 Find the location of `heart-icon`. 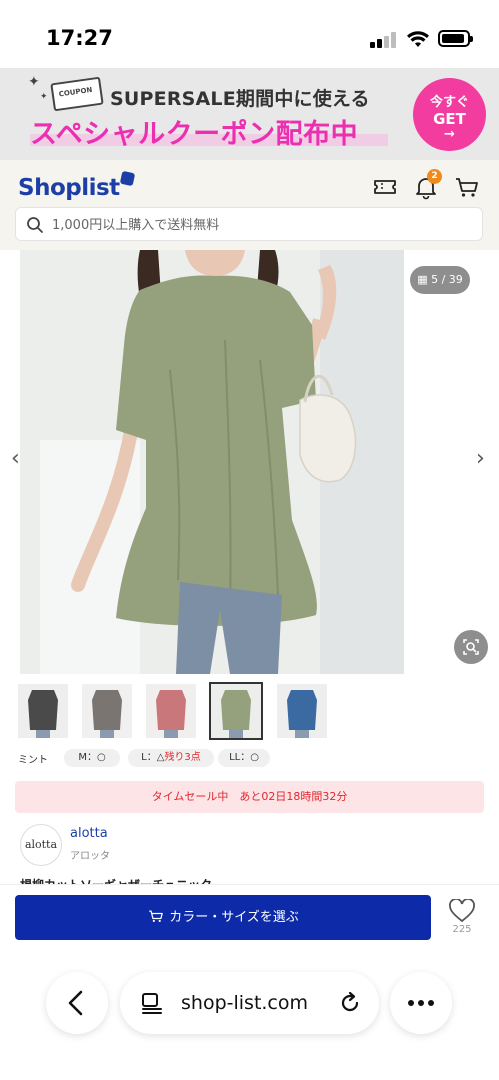

heart-icon is located at coordinates (462, 910).